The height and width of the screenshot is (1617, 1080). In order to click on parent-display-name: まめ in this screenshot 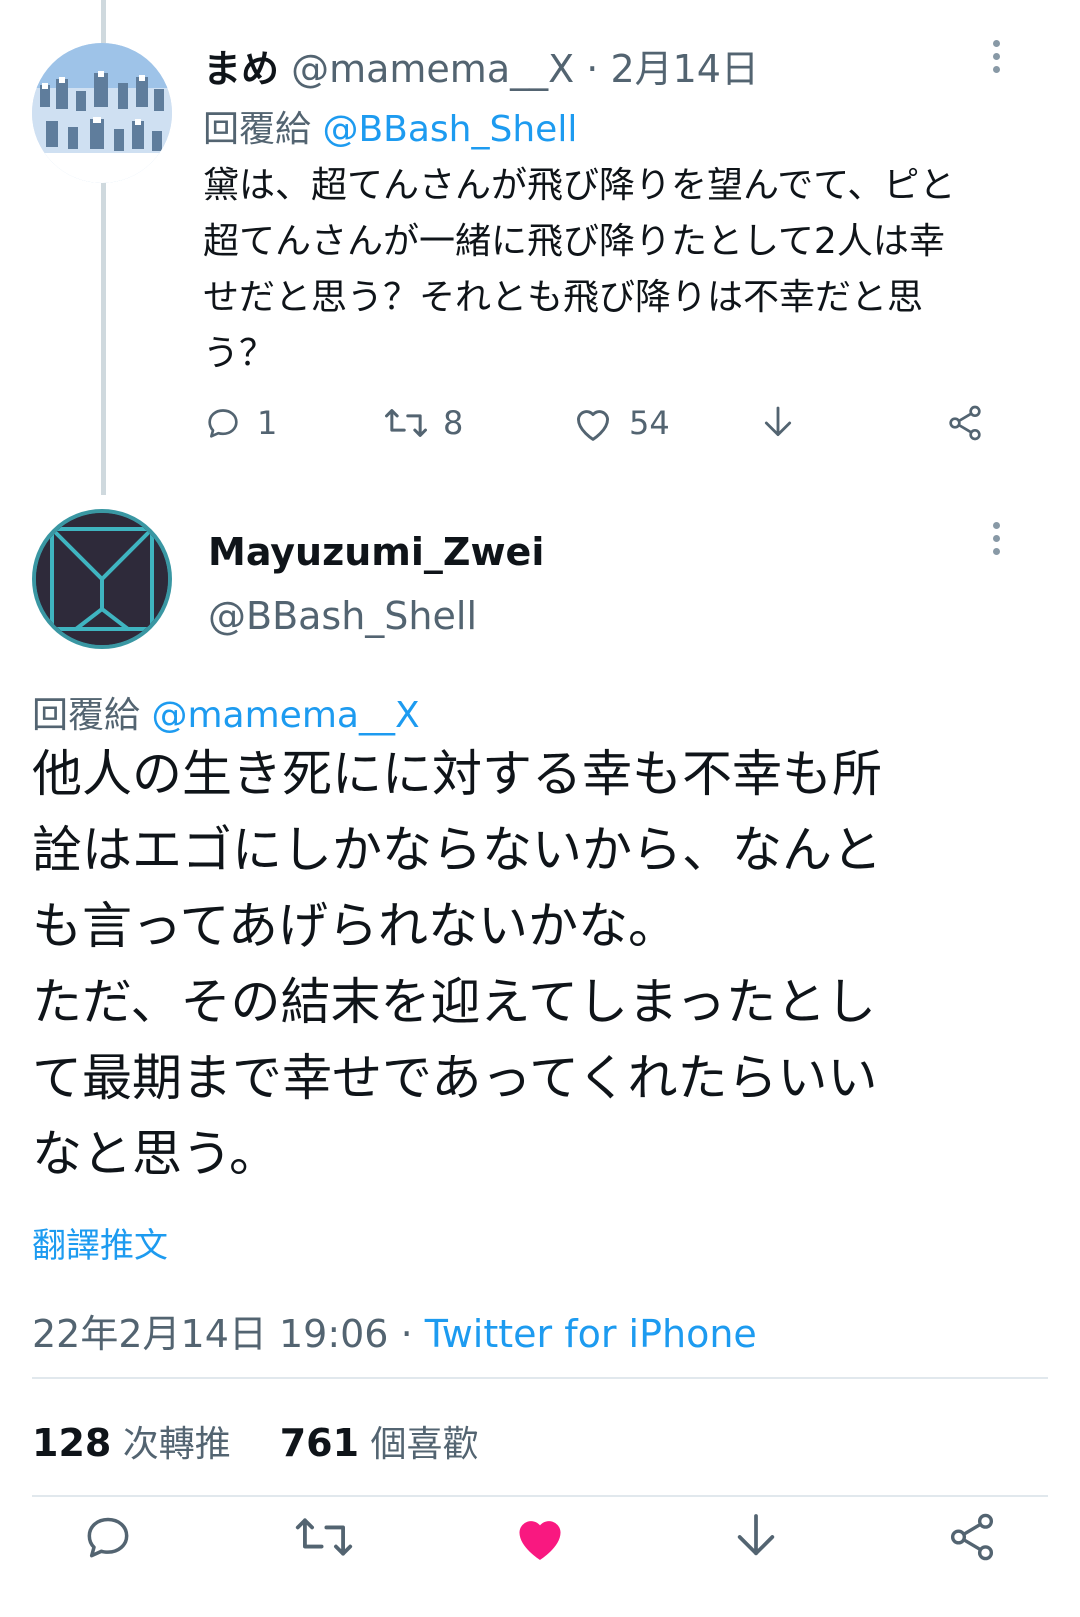, I will do `click(241, 69)`.